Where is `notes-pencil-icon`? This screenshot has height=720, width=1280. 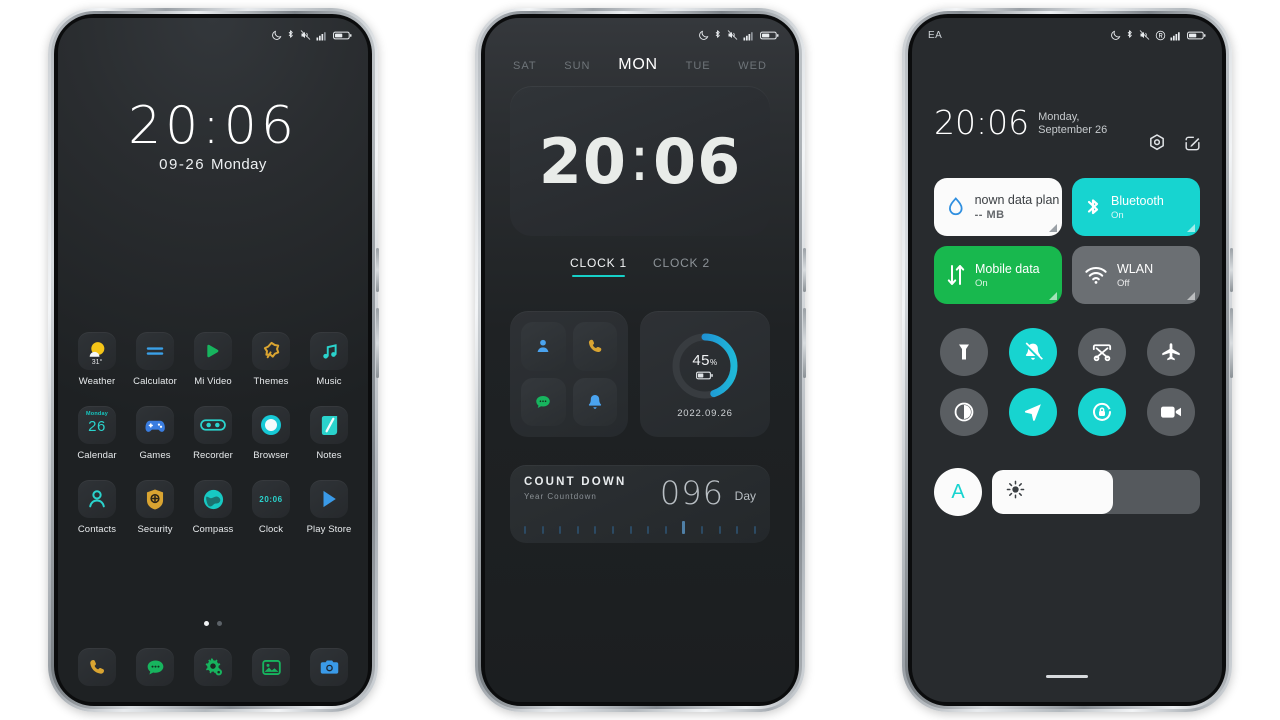 notes-pencil-icon is located at coordinates (329, 425).